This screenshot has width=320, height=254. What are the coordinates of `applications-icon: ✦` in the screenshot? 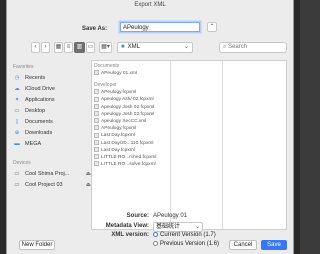 It's located at (17, 100).